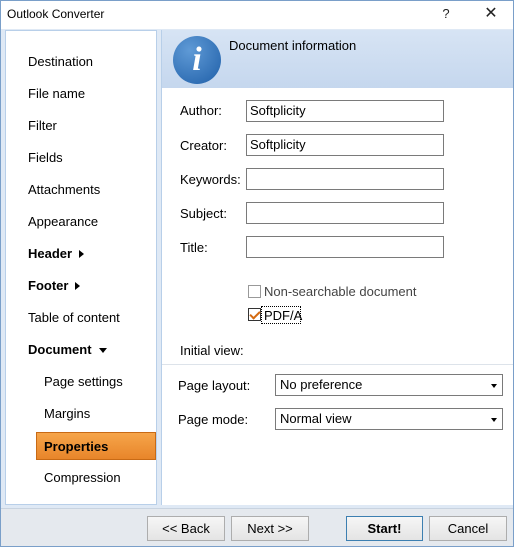 The width and height of the screenshot is (514, 547). What do you see at coordinates (337, 364) in the screenshot?
I see `divider` at bounding box center [337, 364].